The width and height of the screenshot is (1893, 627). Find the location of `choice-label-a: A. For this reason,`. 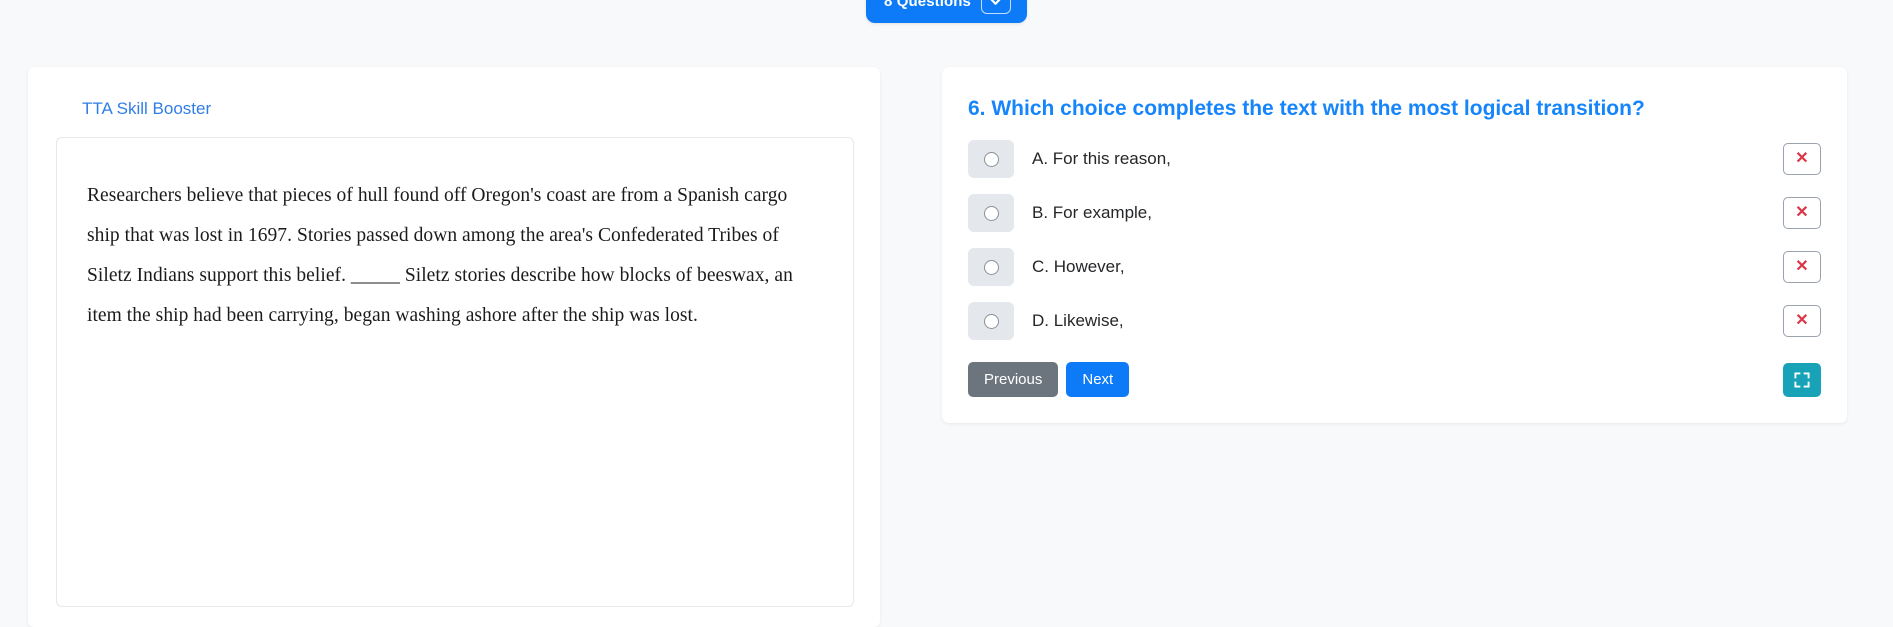

choice-label-a: A. For this reason, is located at coordinates (1400, 159).